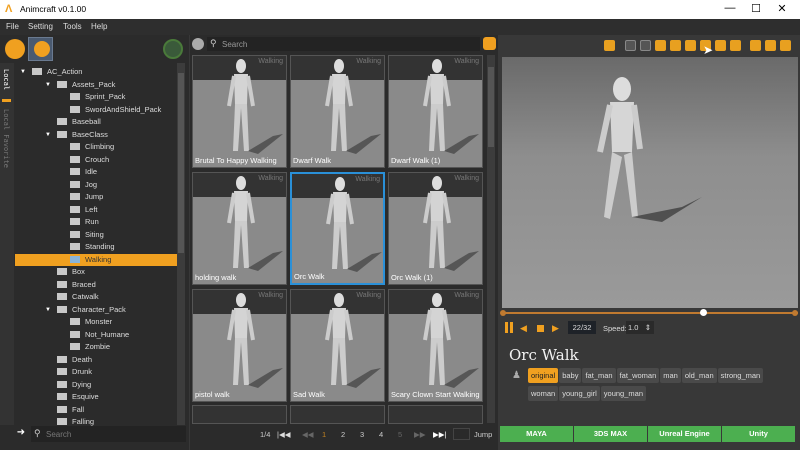 The image size is (800, 450). Describe the element at coordinates (489, 43) in the screenshot. I see `add-folder-icon` at that location.